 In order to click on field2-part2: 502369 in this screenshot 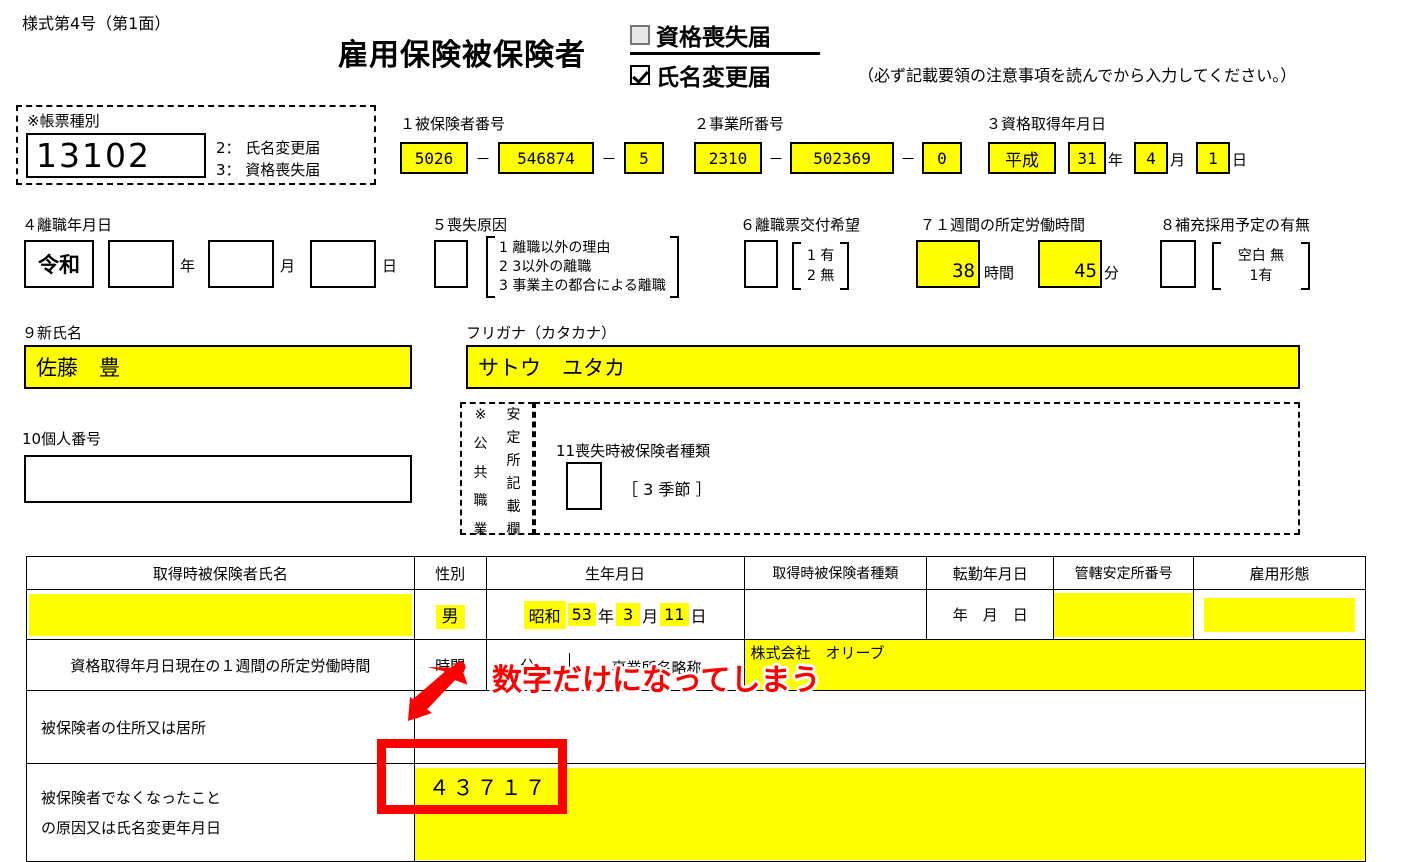, I will do `click(842, 158)`.